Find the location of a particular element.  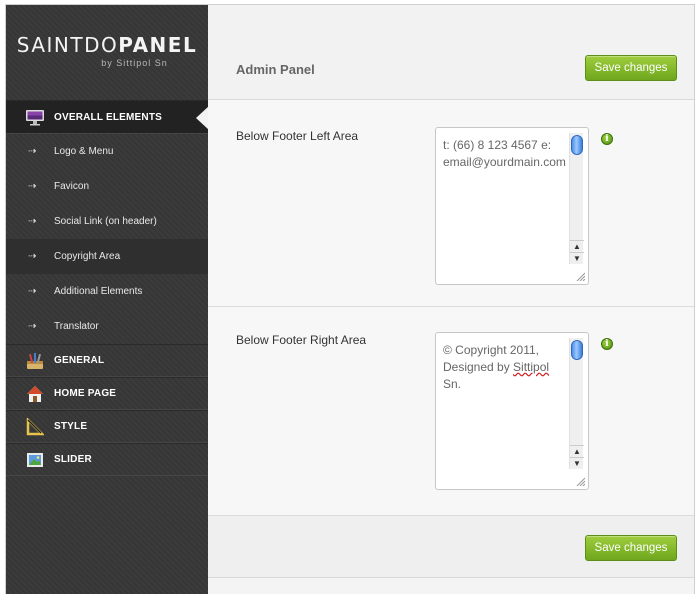

sidebar-item-overall-elements: OVERALL ELEMENTS is located at coordinates (107, 117).